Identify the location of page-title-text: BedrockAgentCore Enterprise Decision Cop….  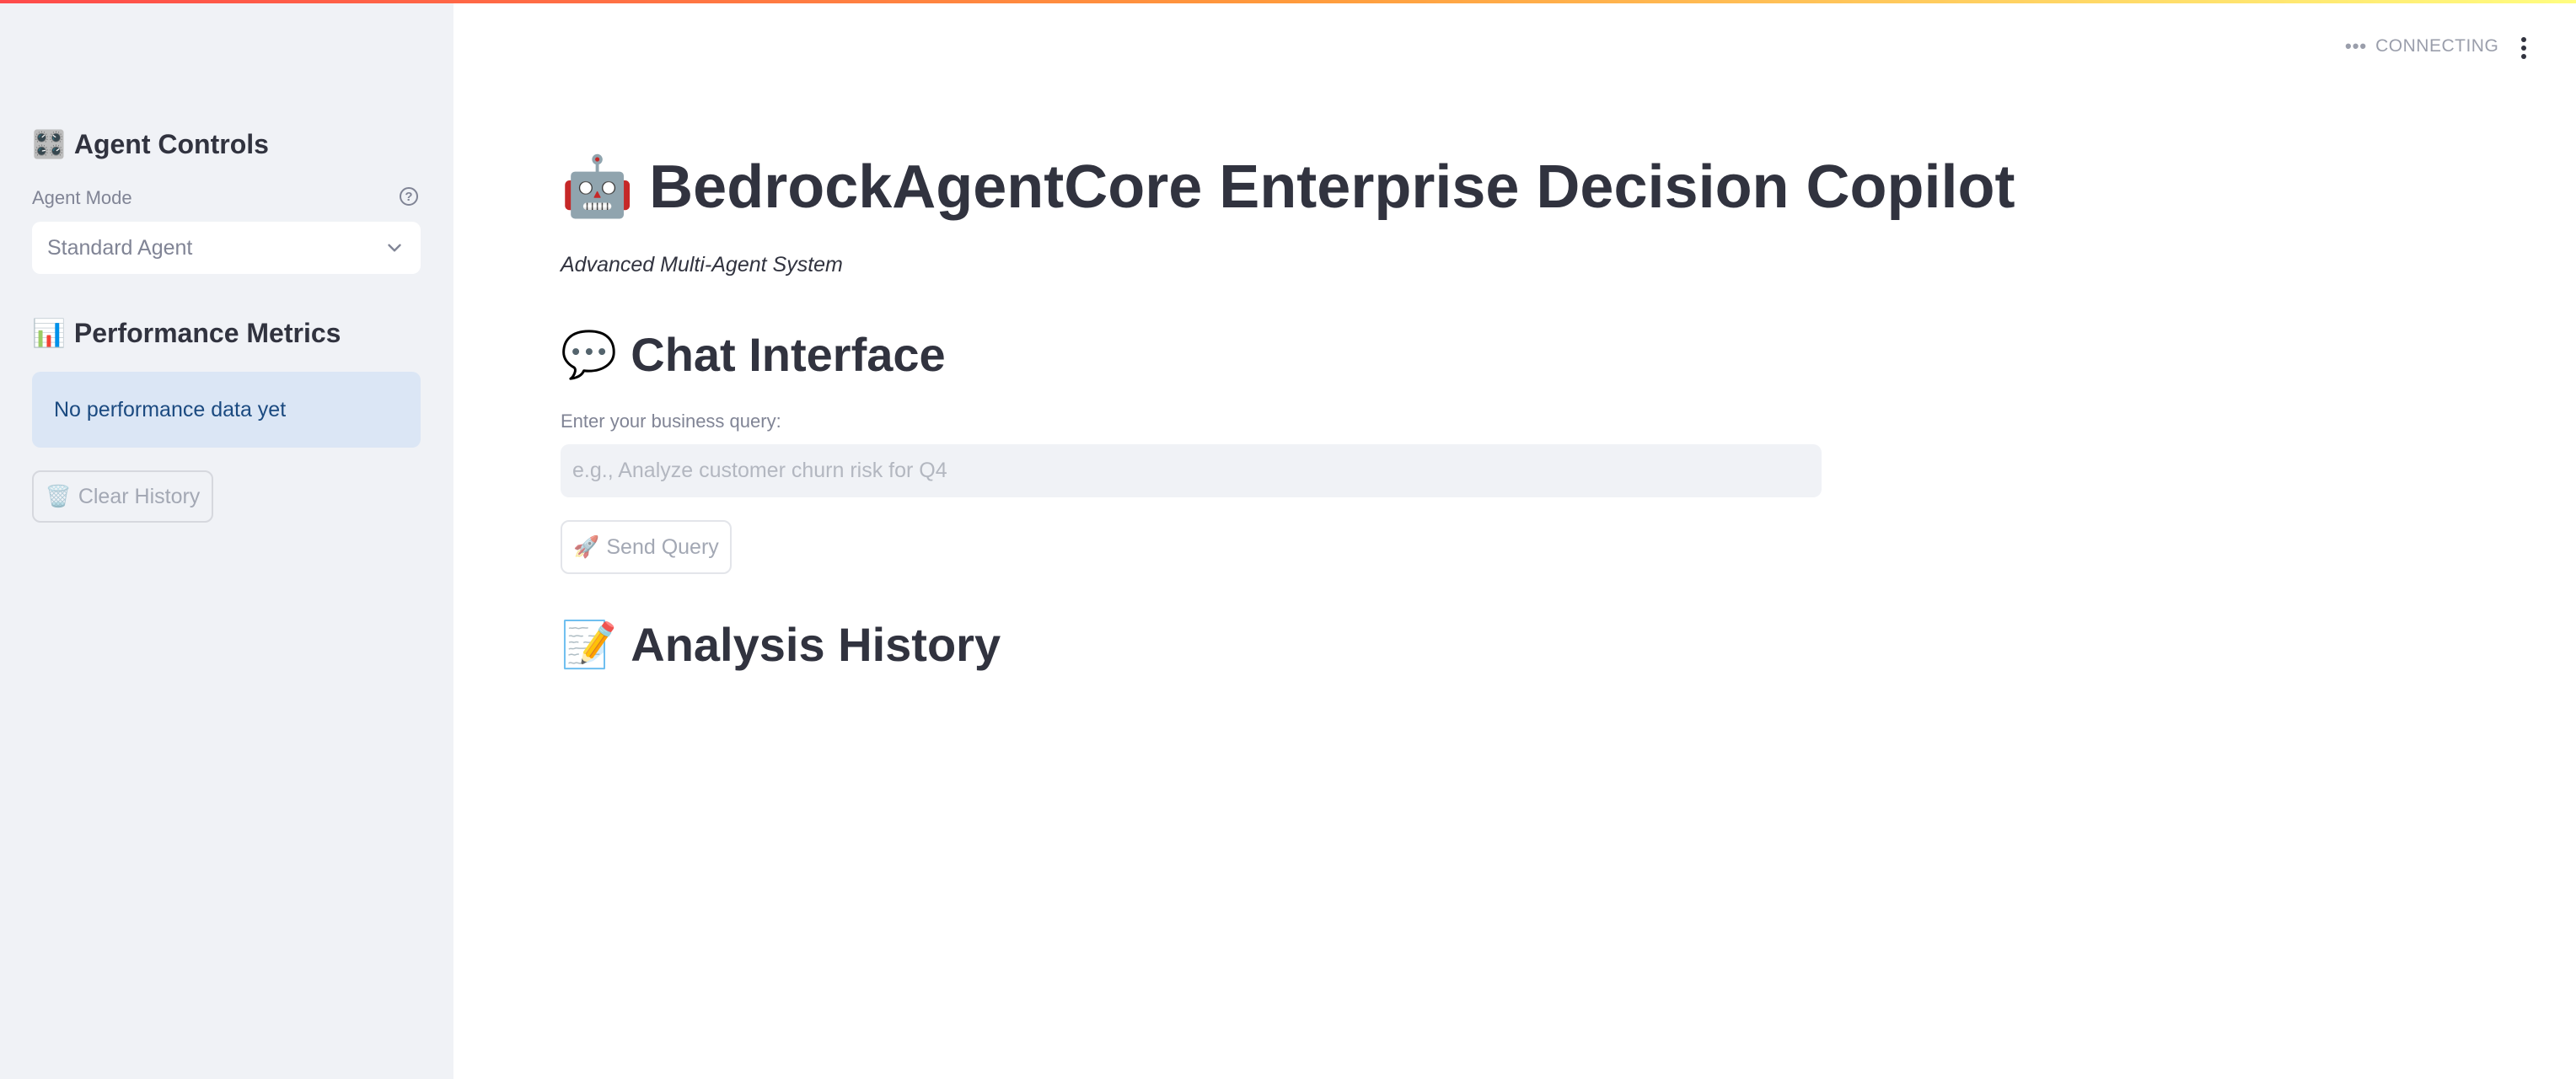
(1332, 187).